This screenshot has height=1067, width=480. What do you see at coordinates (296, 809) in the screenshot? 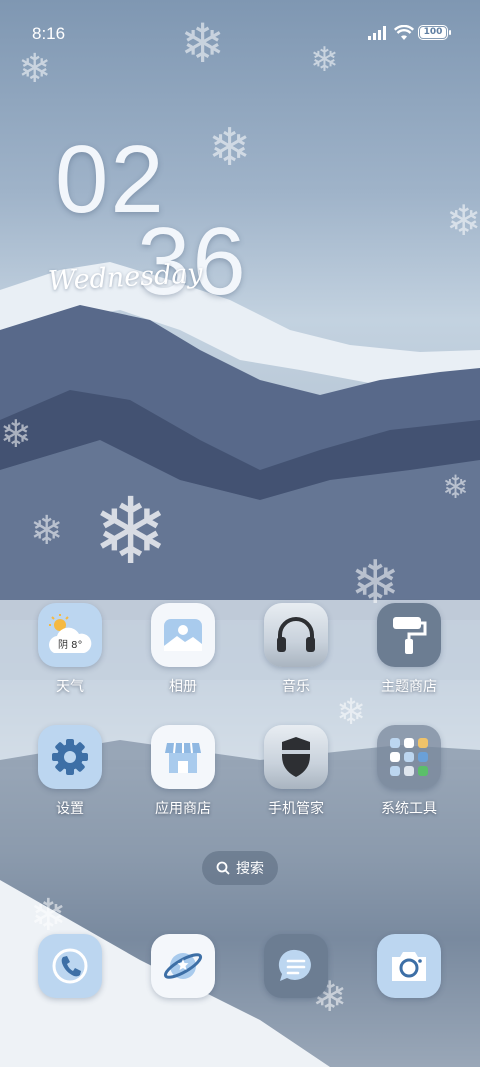
I see `app-label: 手机管家` at bounding box center [296, 809].